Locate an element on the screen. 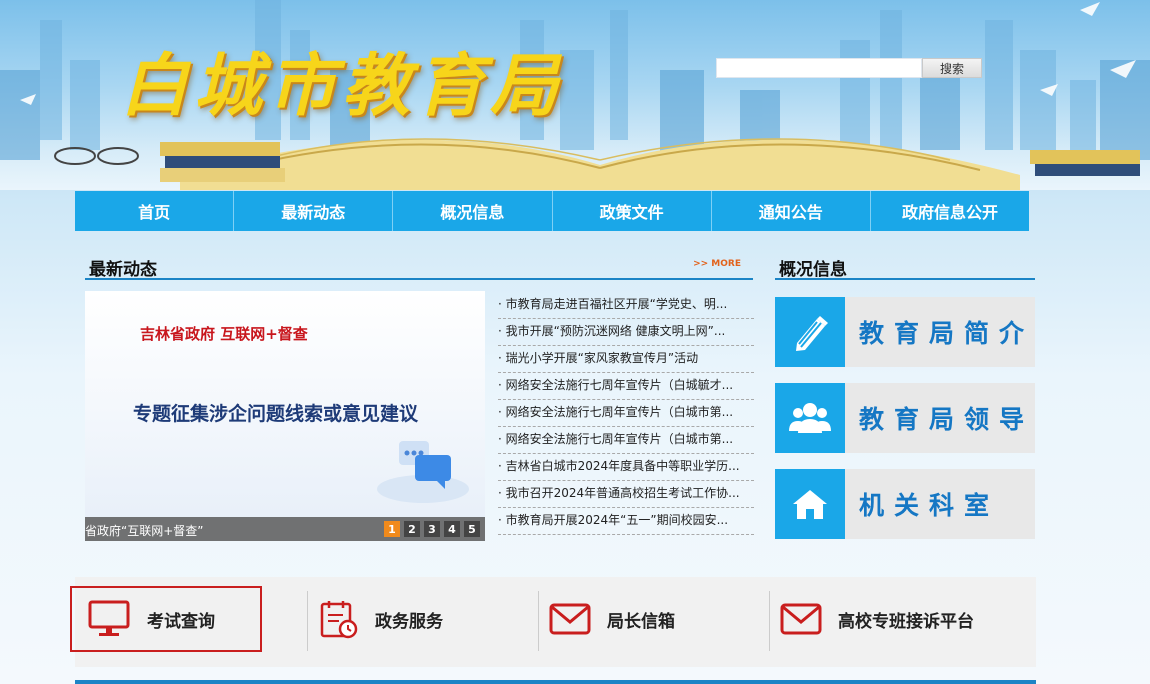 This screenshot has height=684, width=1150. gov-service-label: 政务服务 is located at coordinates (409, 621).